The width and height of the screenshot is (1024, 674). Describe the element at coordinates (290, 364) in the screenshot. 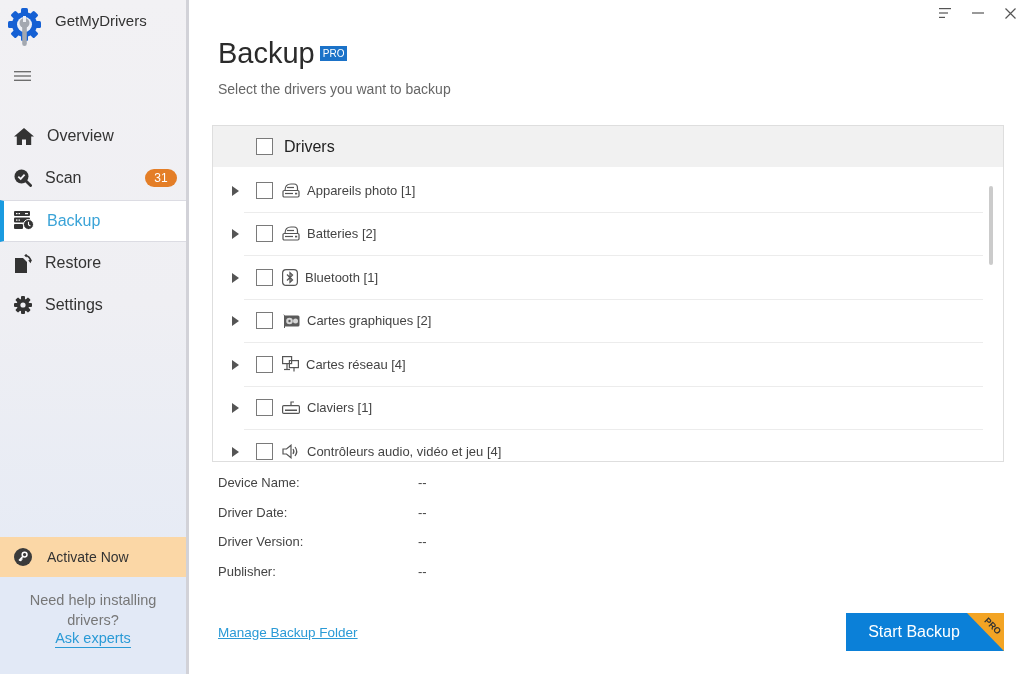

I see `monitors-icon` at that location.